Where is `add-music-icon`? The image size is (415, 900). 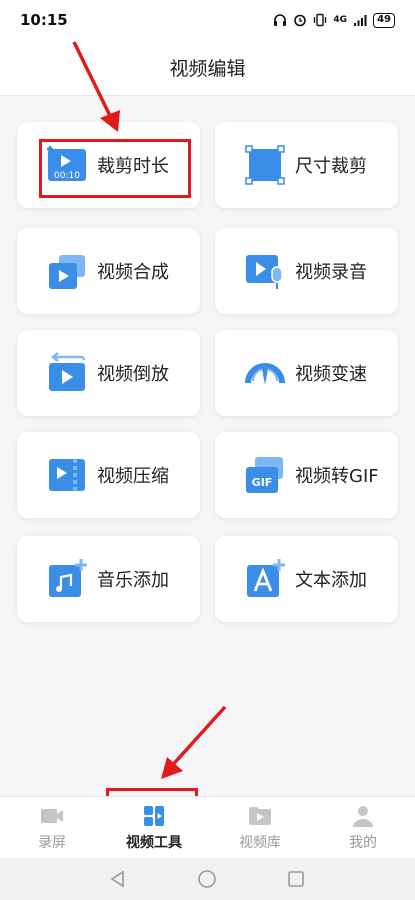 add-music-icon is located at coordinates (68, 578).